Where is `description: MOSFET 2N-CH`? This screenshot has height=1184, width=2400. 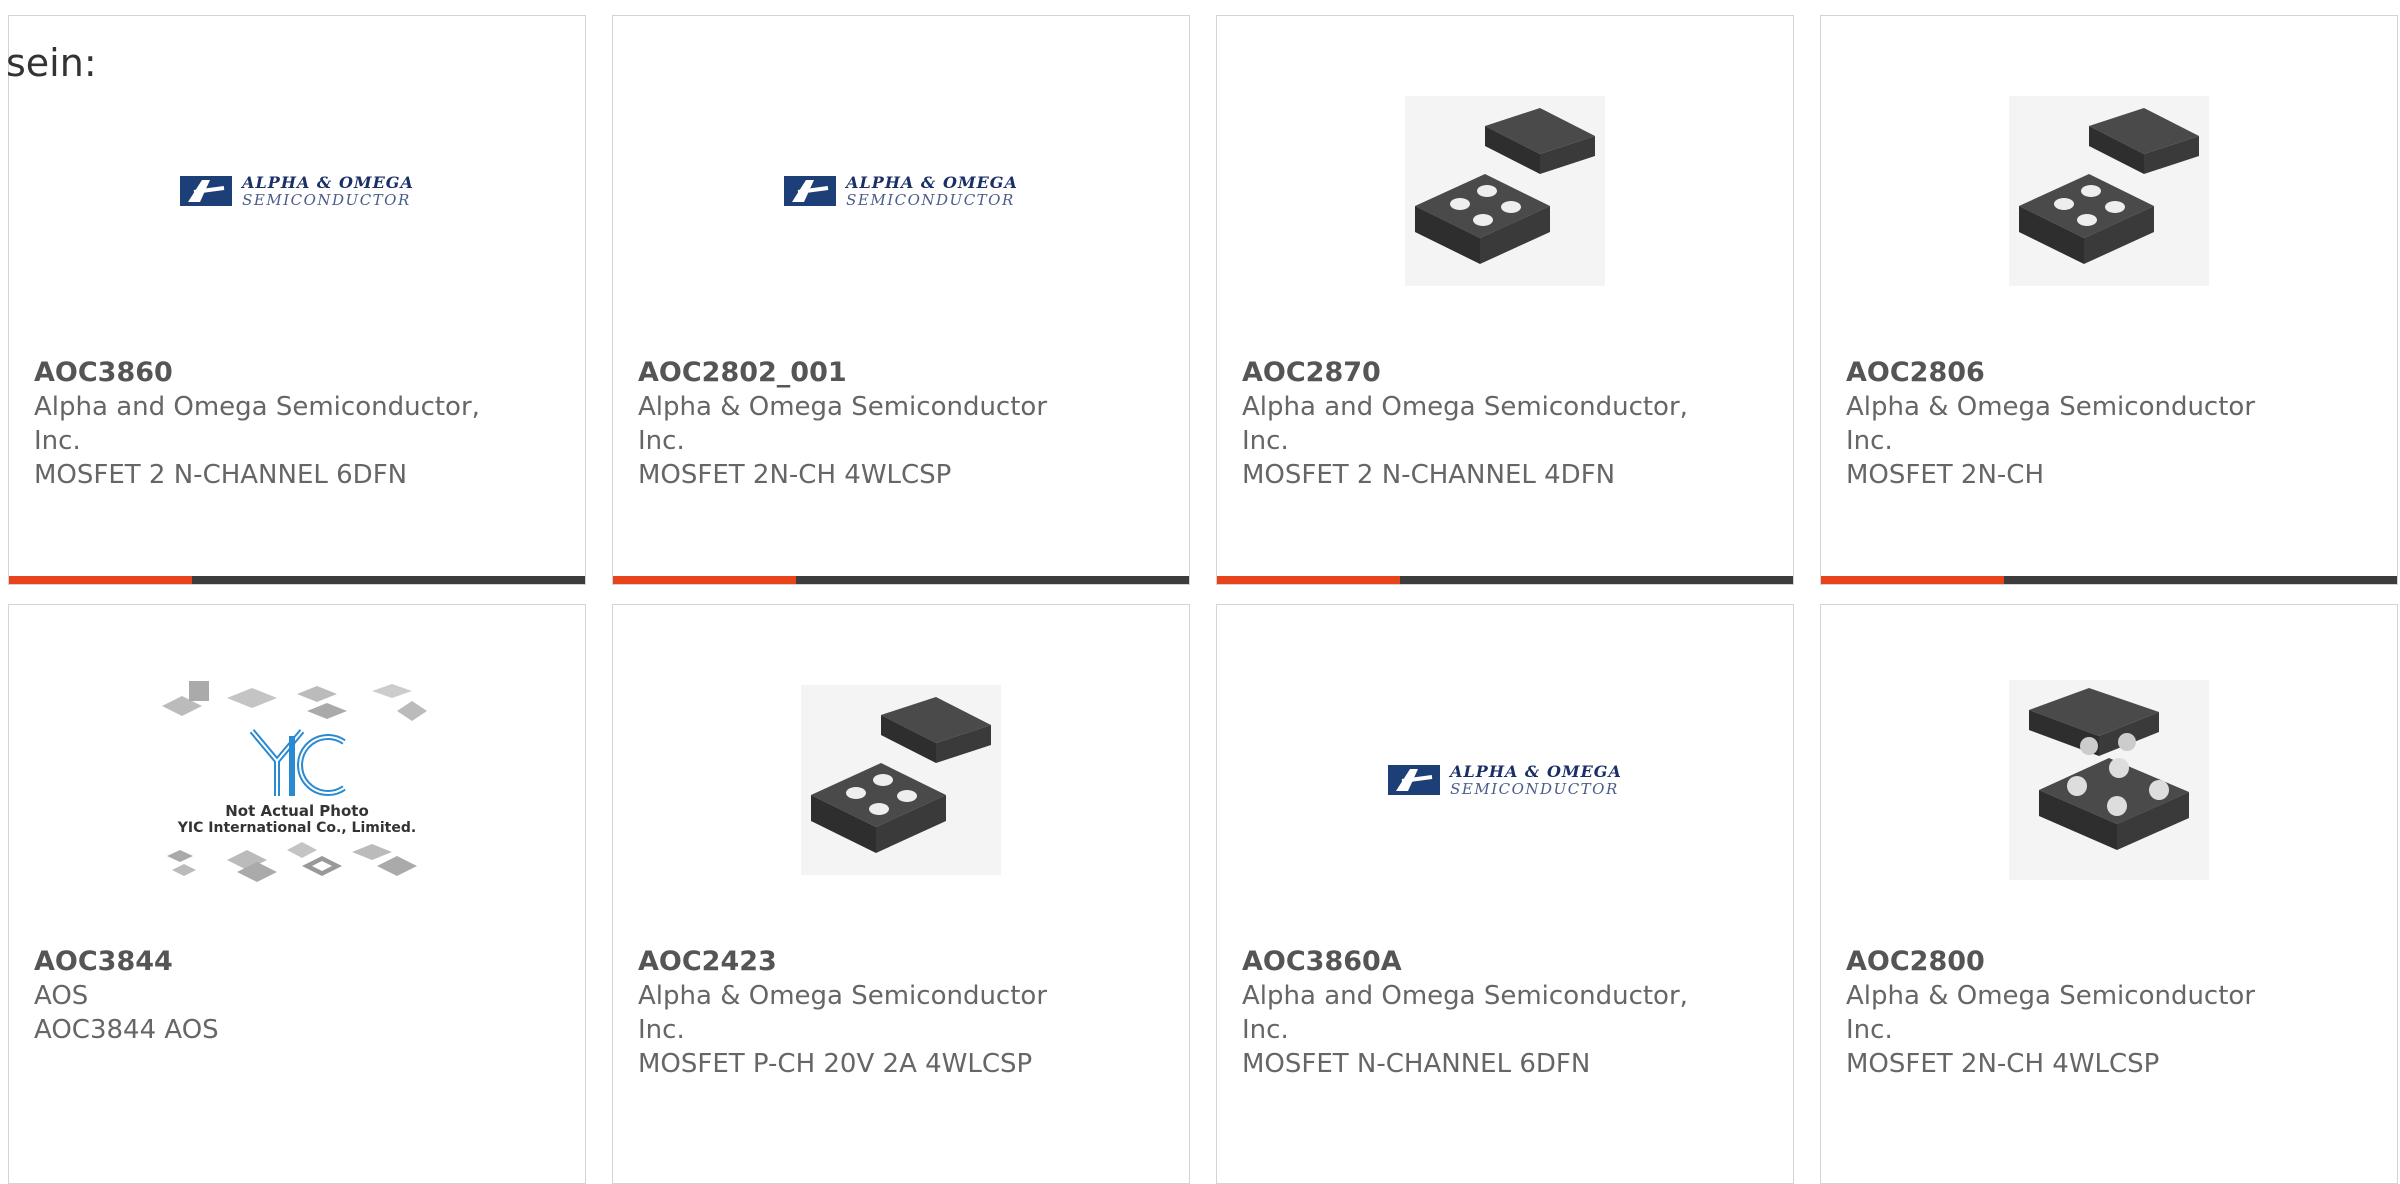 description: MOSFET 2N-CH is located at coordinates (1945, 475).